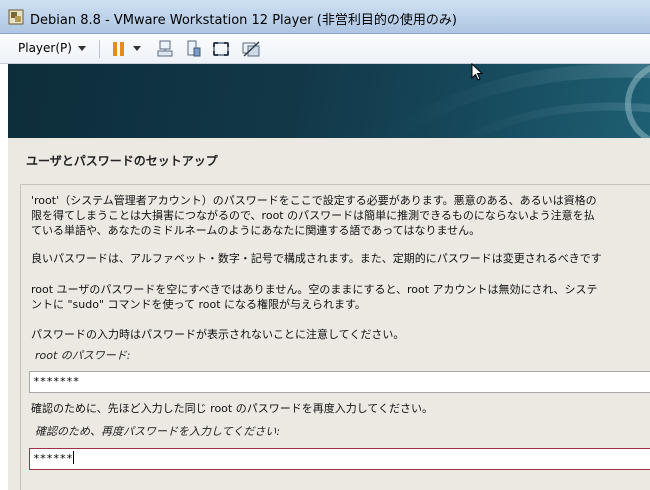 This screenshot has width=650, height=490. Describe the element at coordinates (158, 431) in the screenshot. I see `confirm-password-label: 確認のため、再度パスワードを入力してください:` at that location.